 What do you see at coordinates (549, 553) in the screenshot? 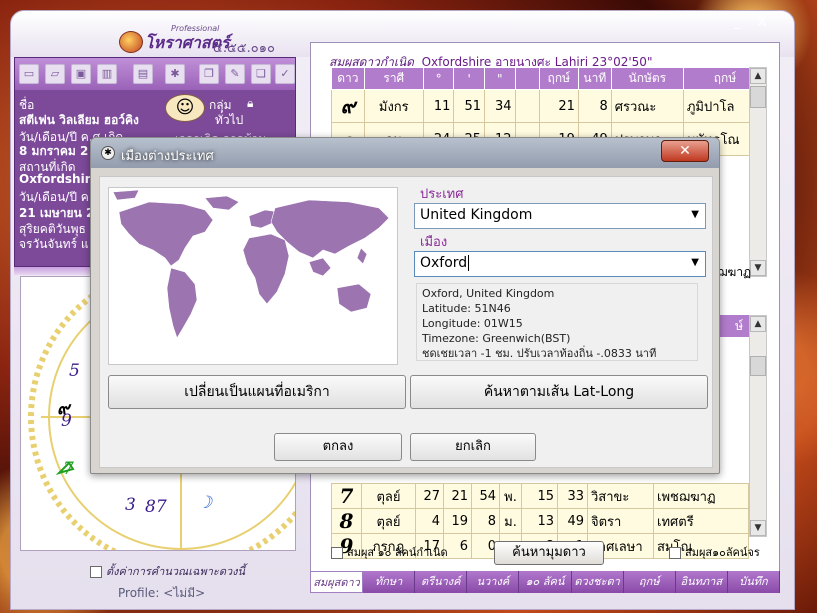
I see `find-angle-button: ค้นหามุมดาว` at bounding box center [549, 553].